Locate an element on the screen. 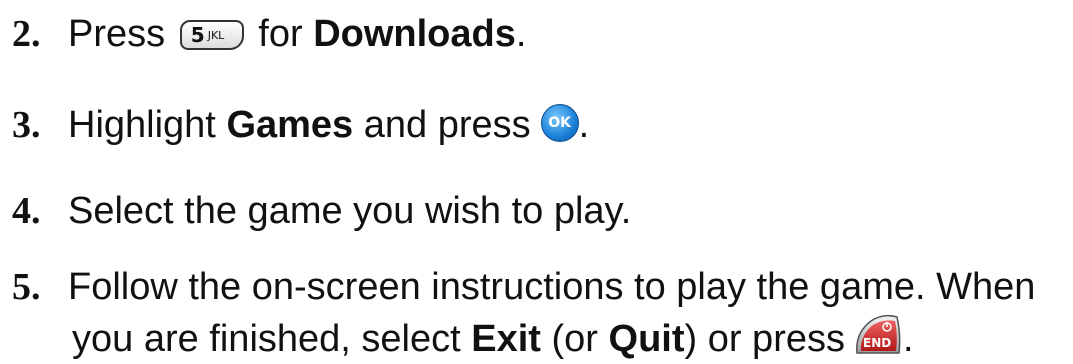 The height and width of the screenshot is (364, 1073). menu-term-downloads: Downloads is located at coordinates (414, 34).